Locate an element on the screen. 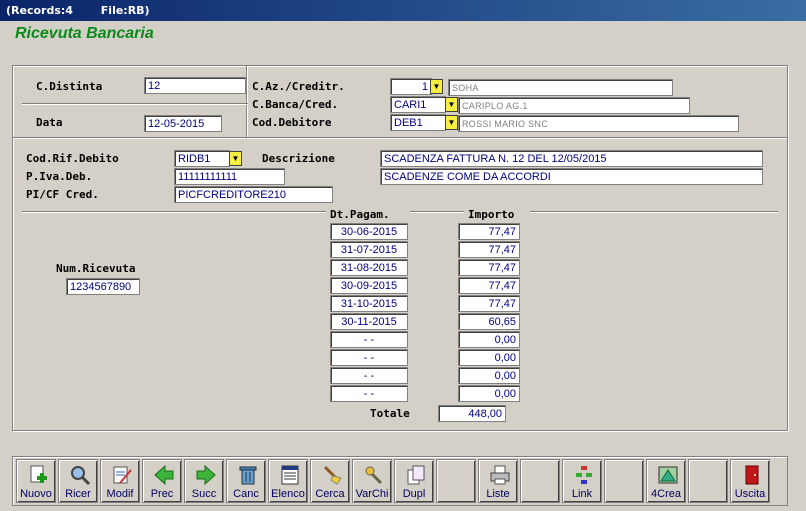 This screenshot has width=806, height=511. payment-date-field: 31-10-2015 is located at coordinates (369, 303).